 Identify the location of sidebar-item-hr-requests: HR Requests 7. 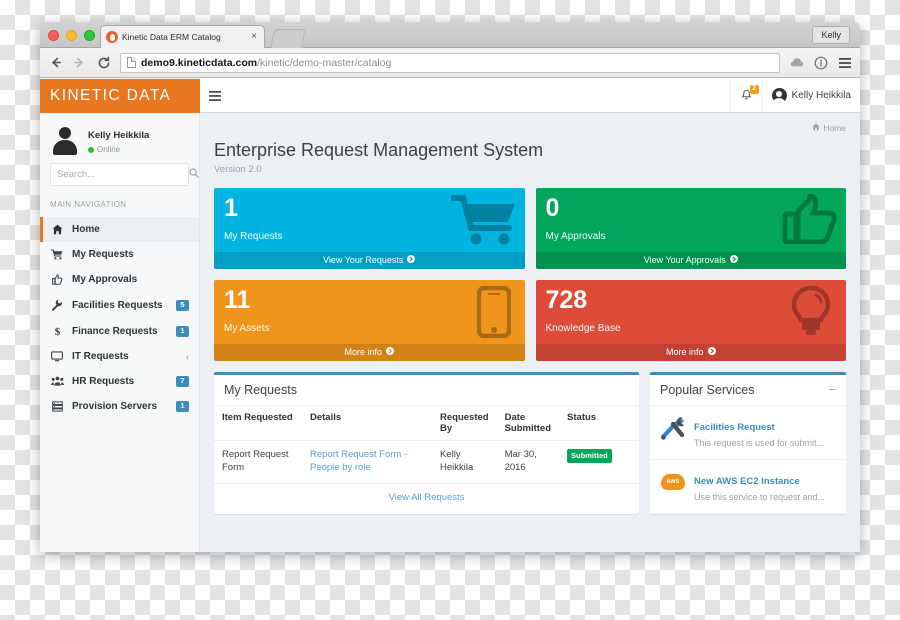
(119, 381).